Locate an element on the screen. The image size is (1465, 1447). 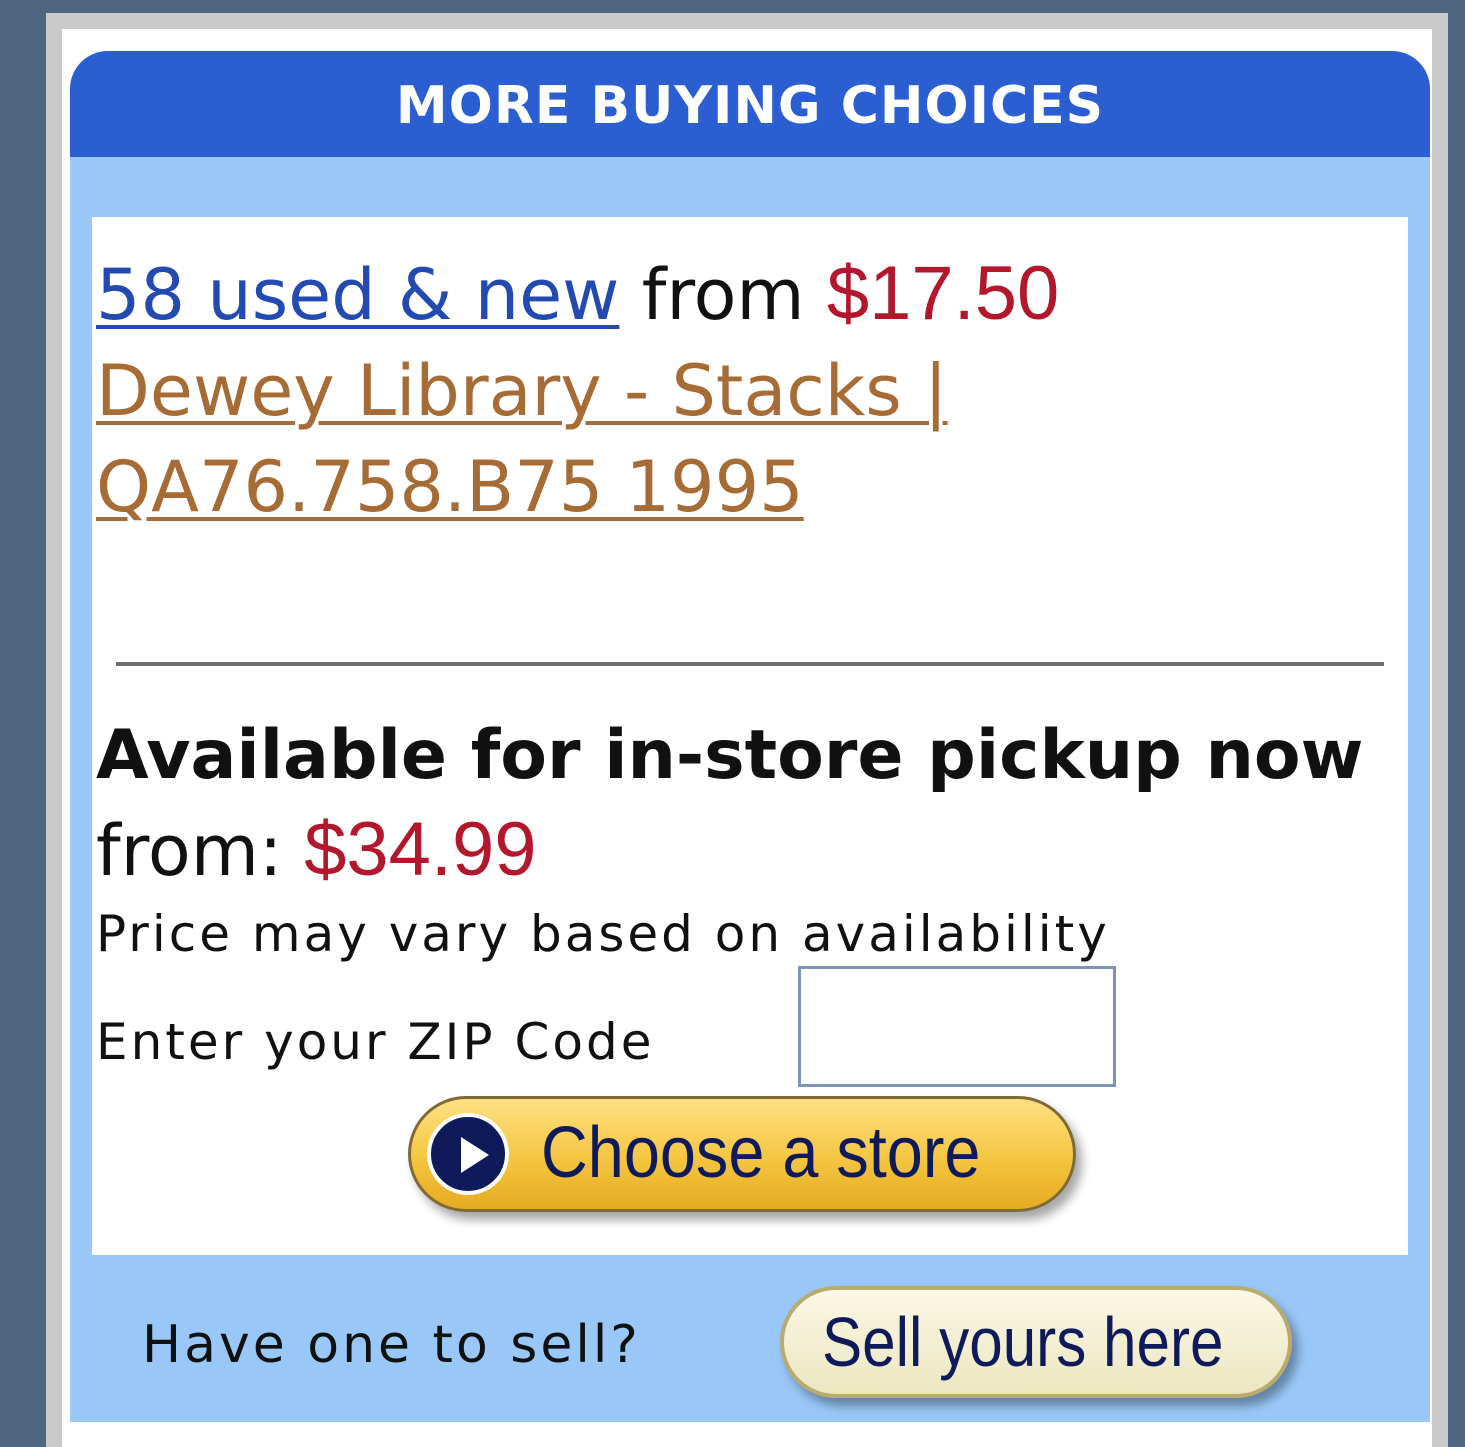
play-circle-icon is located at coordinates (468, 1154).